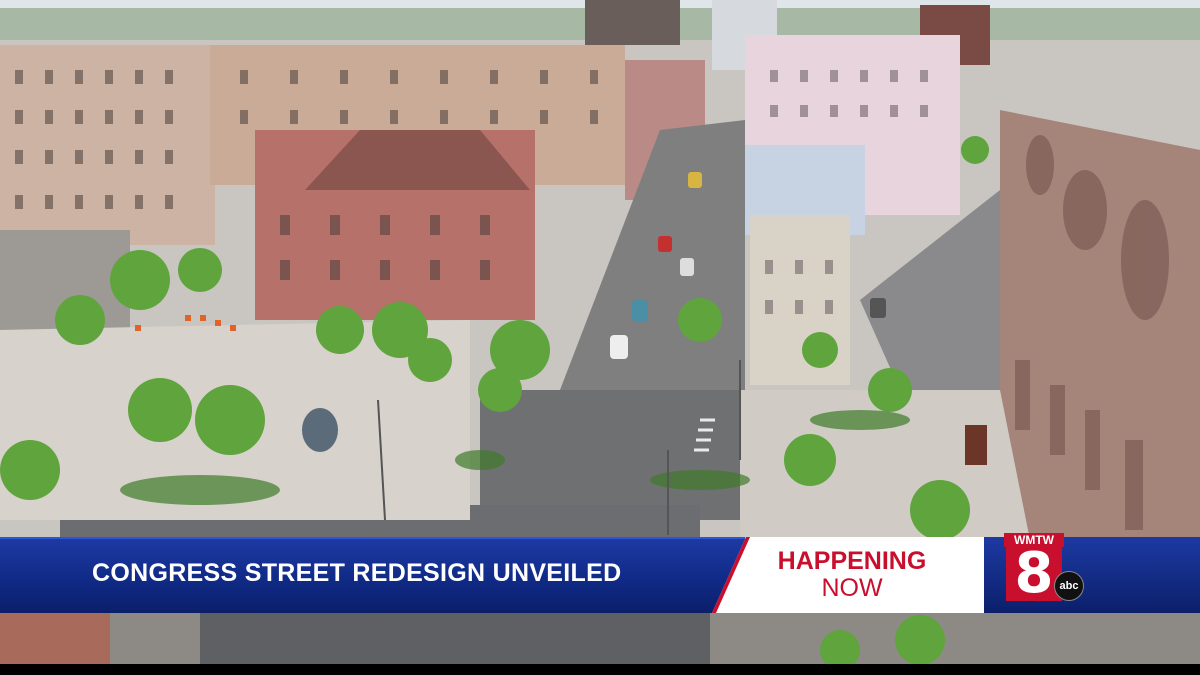  I want to click on status-now: NOW, so click(852, 588).